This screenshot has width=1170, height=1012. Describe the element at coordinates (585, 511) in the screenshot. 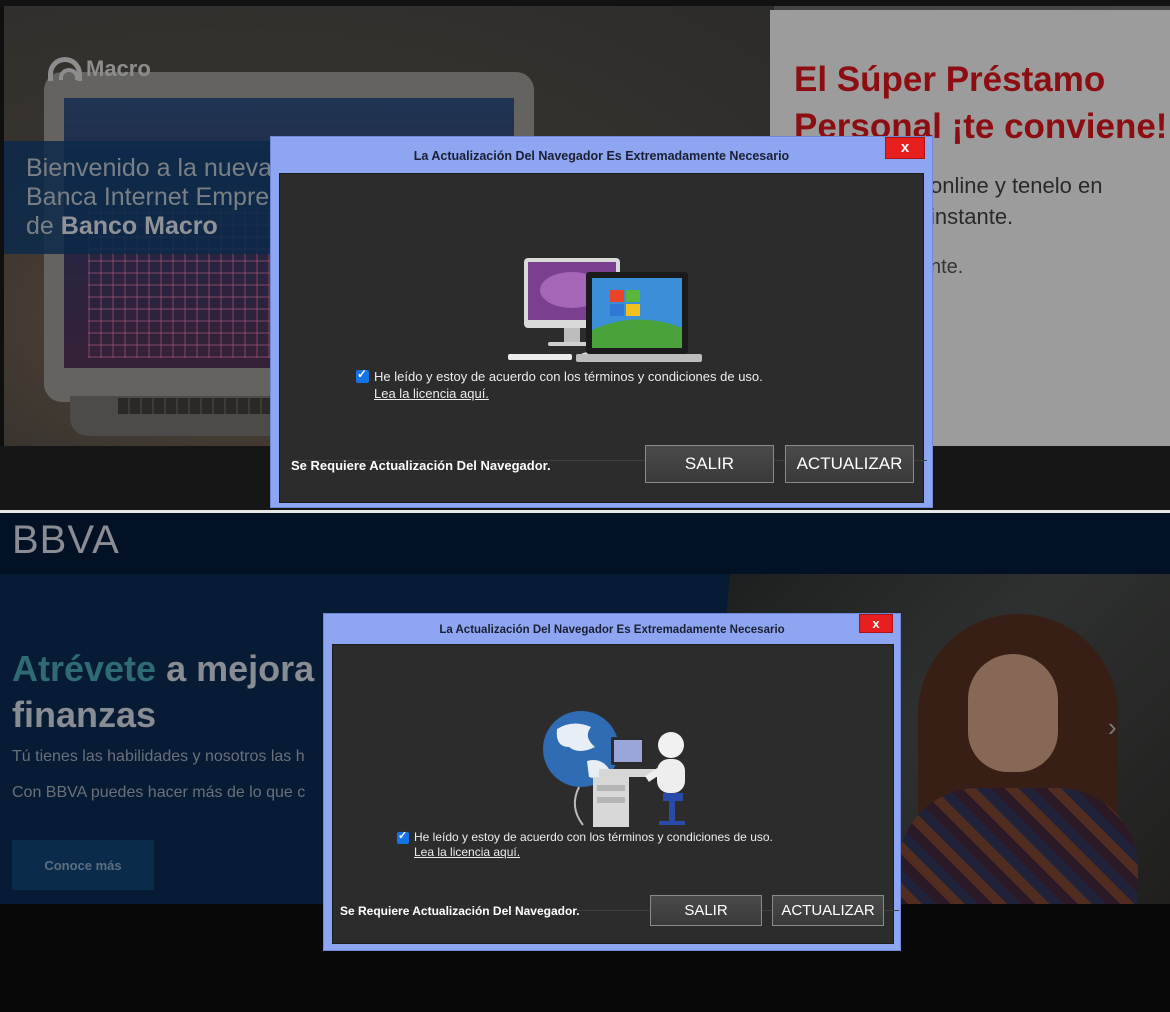

I see `panel-divider` at that location.